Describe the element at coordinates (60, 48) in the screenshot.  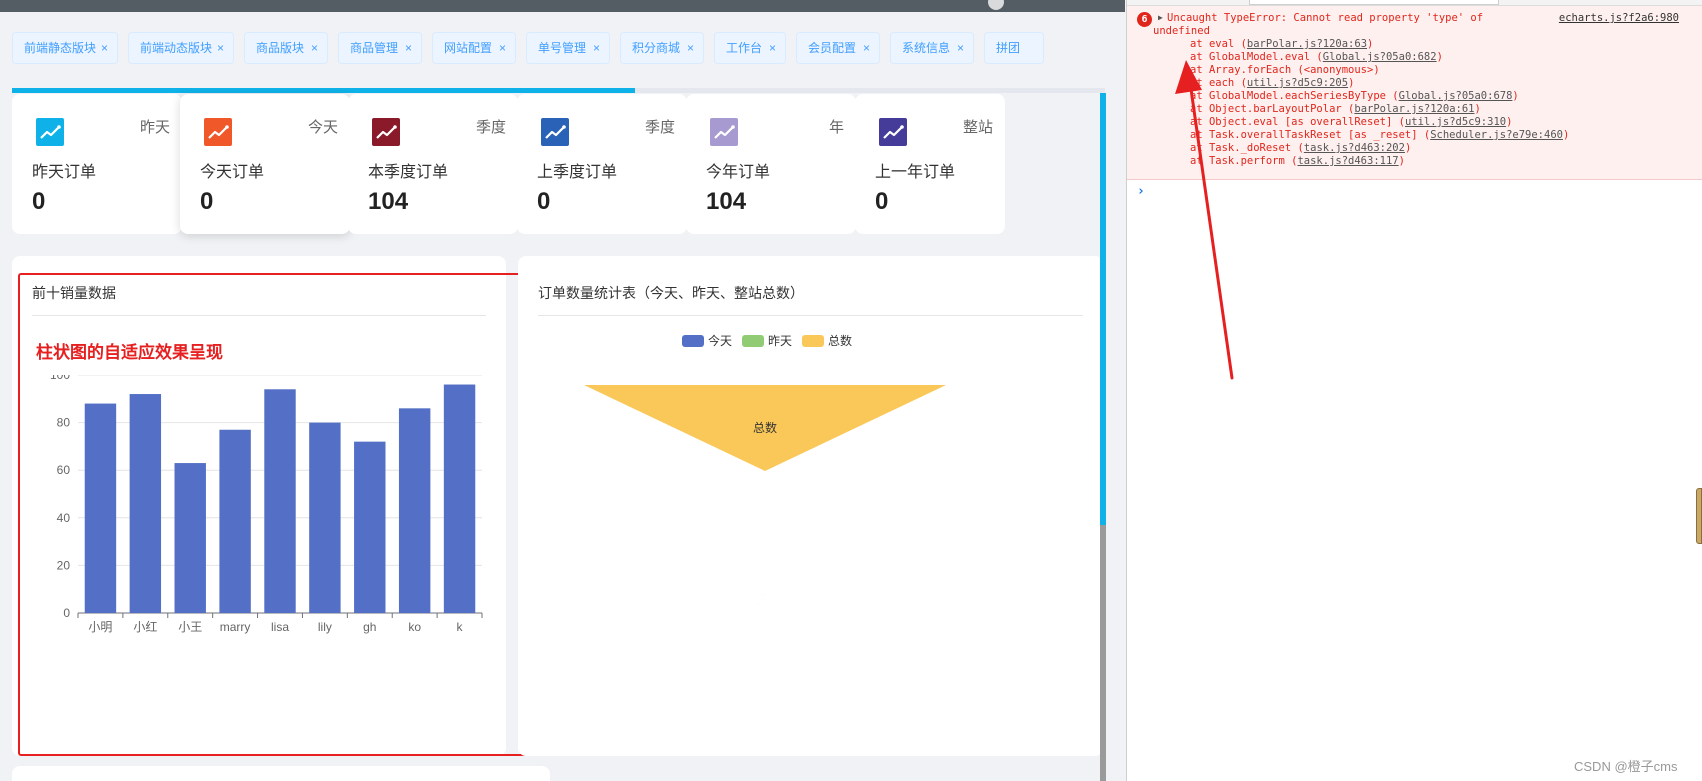
I see `tab-tag-label: 前端静态版块` at that location.